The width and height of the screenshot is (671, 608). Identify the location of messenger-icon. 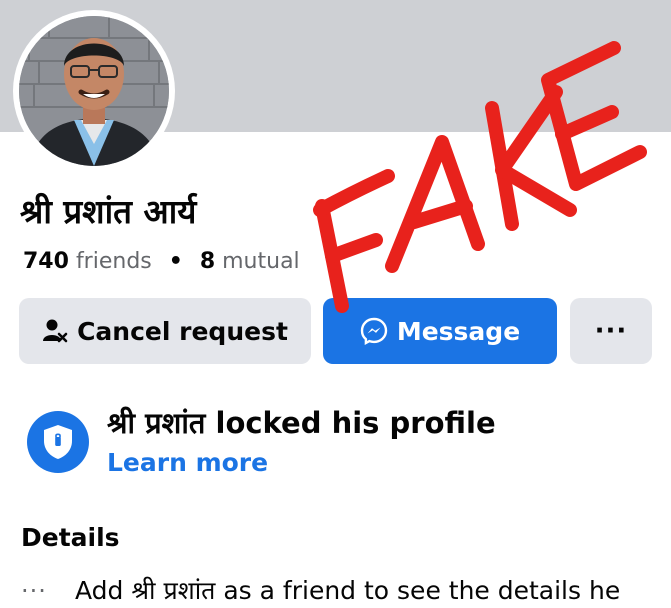
(374, 331).